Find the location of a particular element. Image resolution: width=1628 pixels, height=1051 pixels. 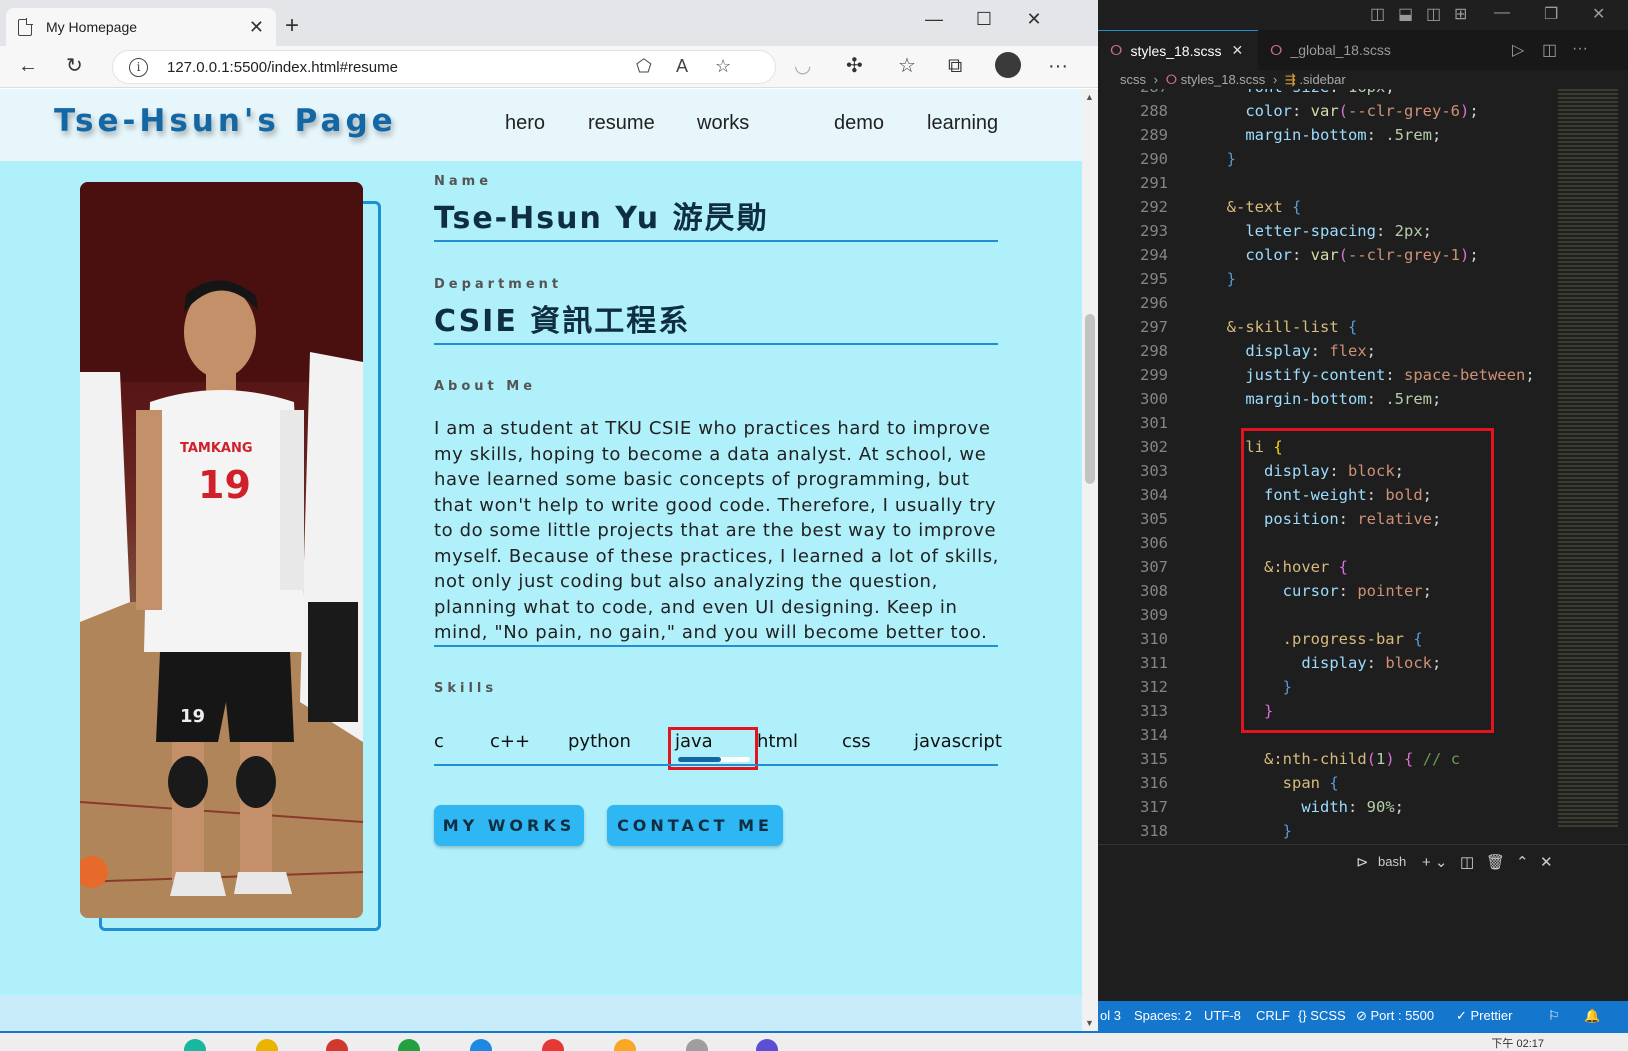

terminal-panel is located at coordinates (1363, 933).